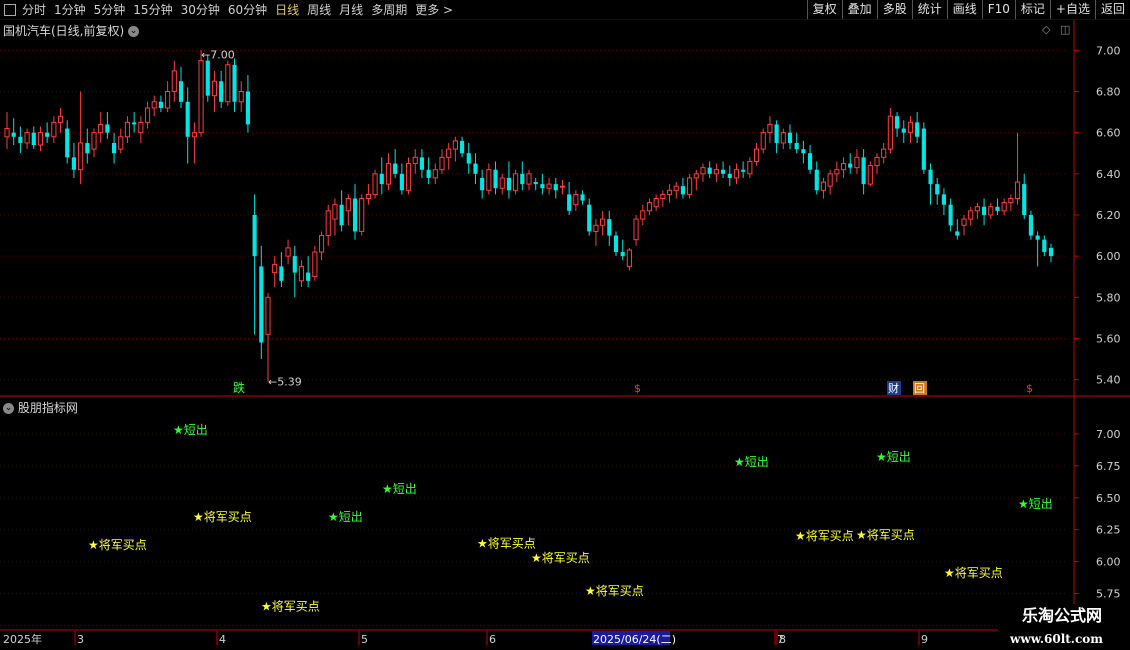 This screenshot has width=1130, height=650. Describe the element at coordinates (47, 408) in the screenshot. I see `indicator-name: 股朋指标网` at that location.